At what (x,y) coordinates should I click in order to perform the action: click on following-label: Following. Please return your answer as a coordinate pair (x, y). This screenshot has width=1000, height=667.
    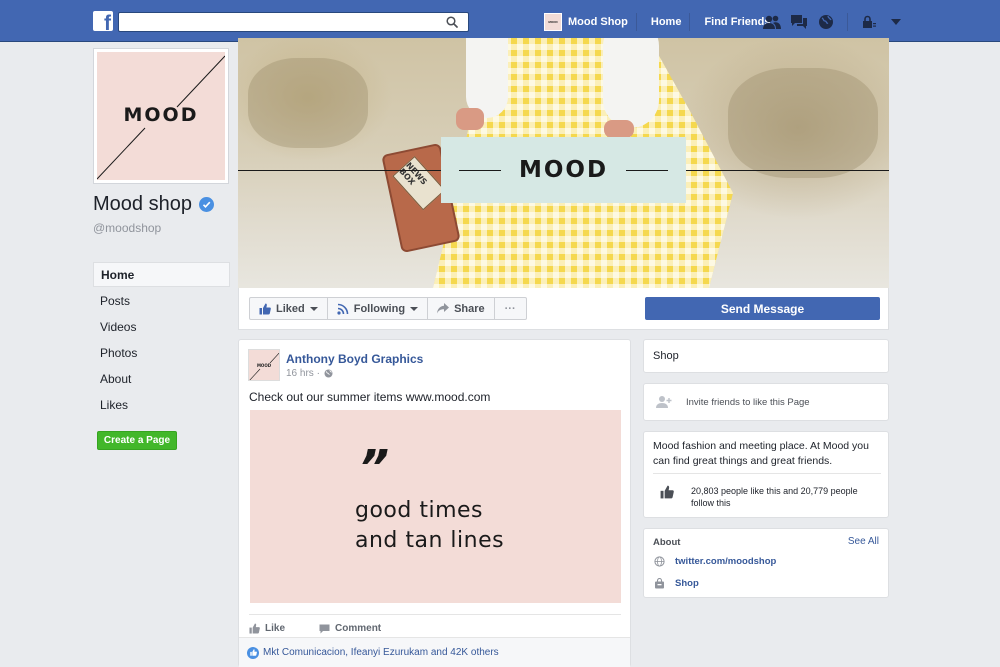
    Looking at the image, I should click on (379, 308).